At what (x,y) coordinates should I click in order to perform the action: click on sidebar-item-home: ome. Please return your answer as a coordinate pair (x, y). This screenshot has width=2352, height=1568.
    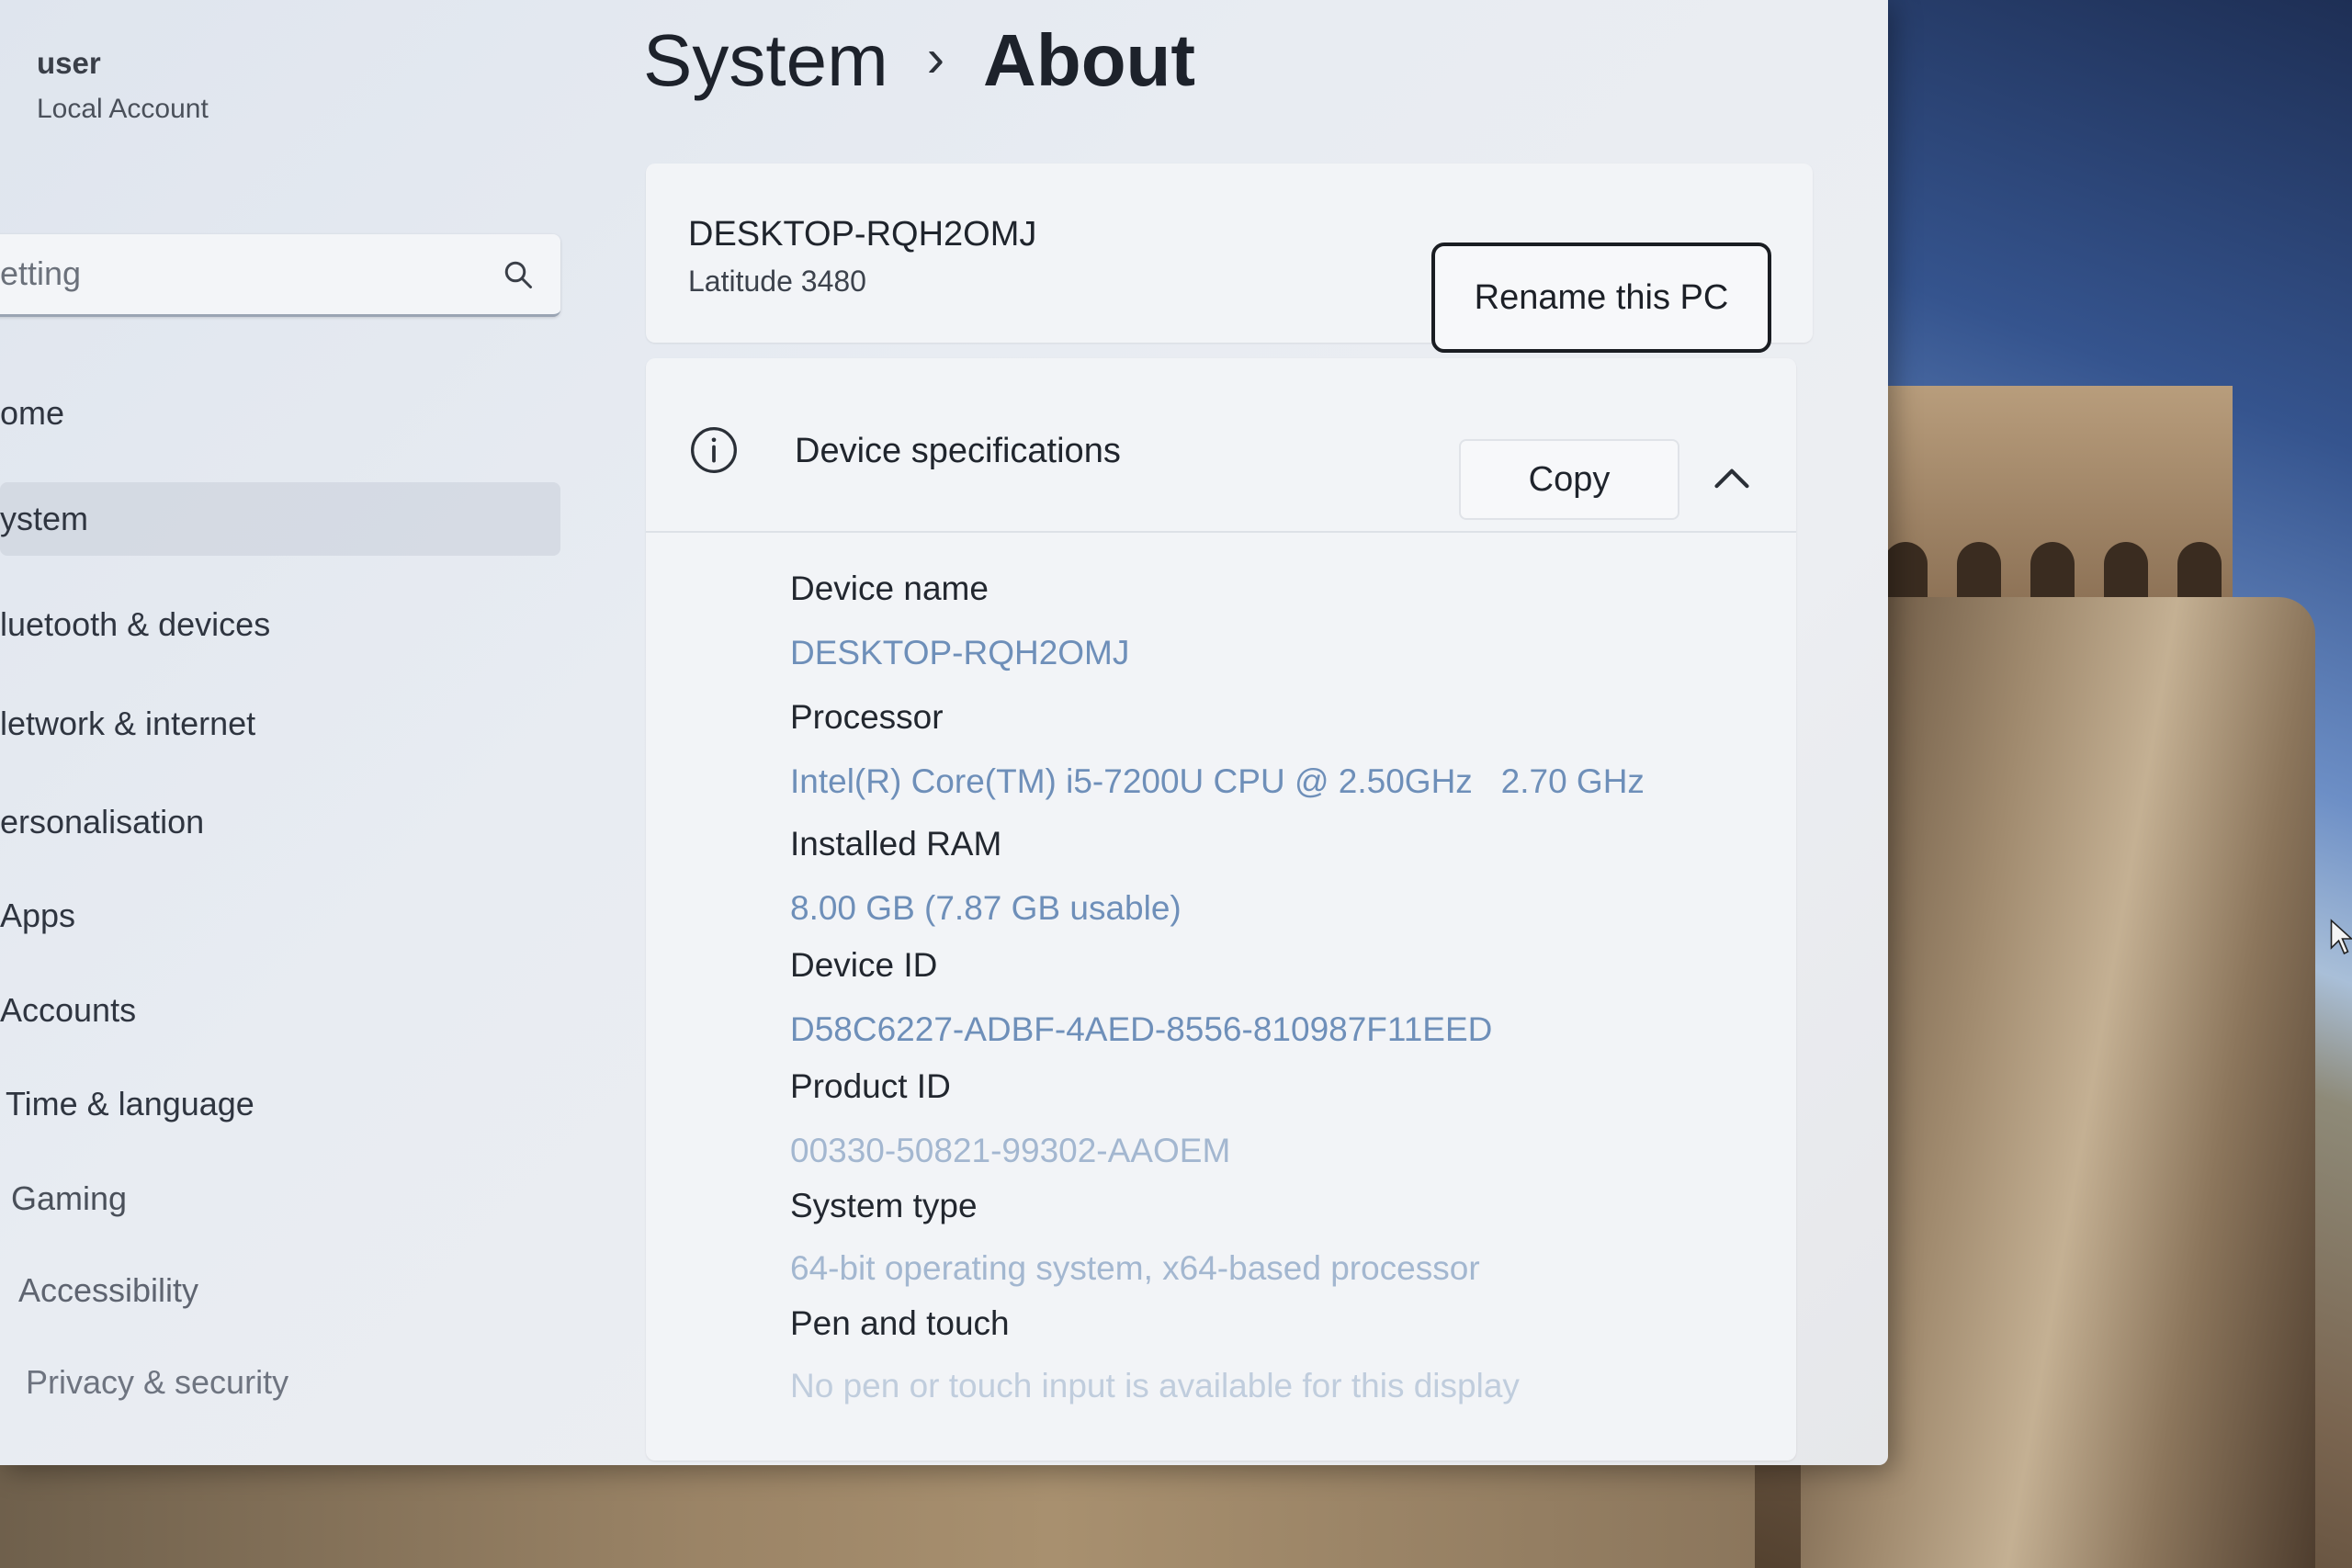
    Looking at the image, I should click on (280, 413).